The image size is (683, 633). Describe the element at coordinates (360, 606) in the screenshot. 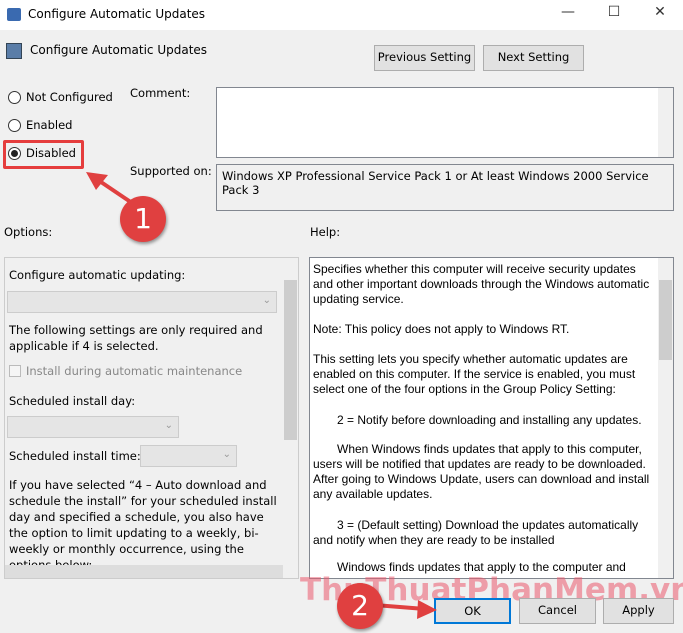

I see `step-2-badge: 2` at that location.